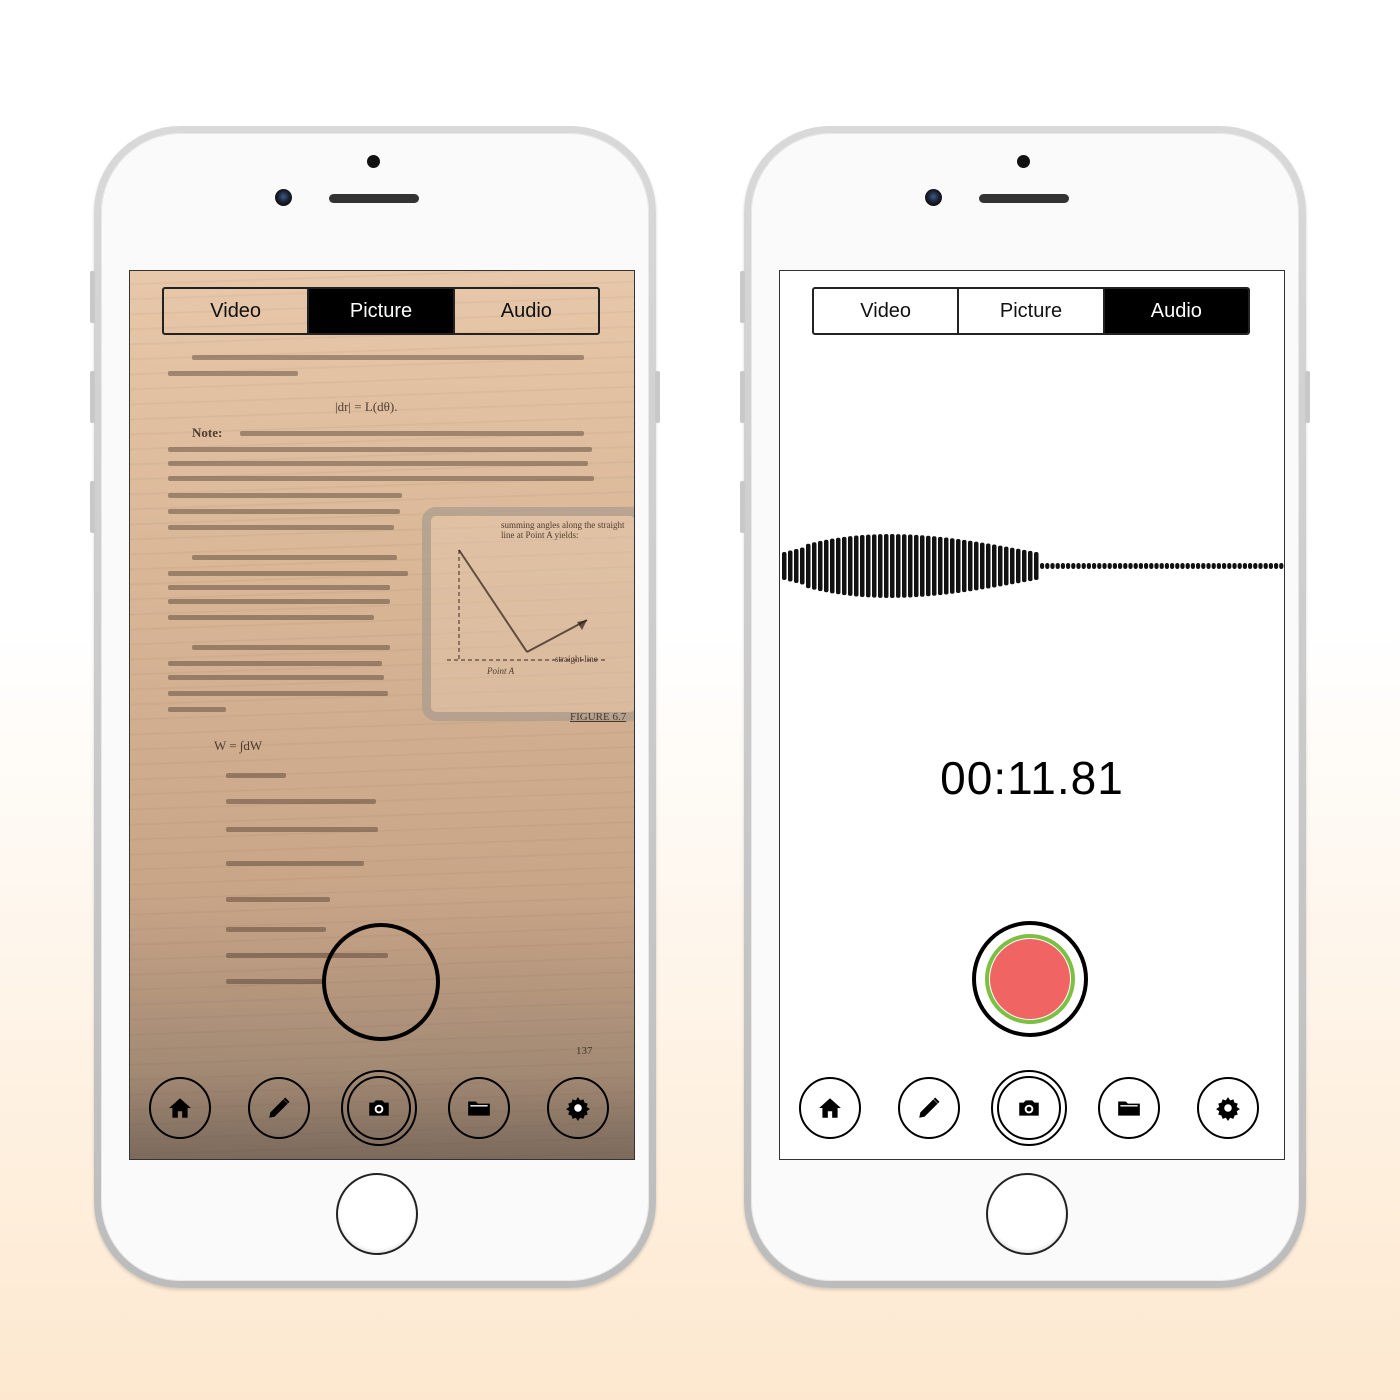 The image size is (1400, 1400). What do you see at coordinates (381, 982) in the screenshot?
I see `focus-ring` at bounding box center [381, 982].